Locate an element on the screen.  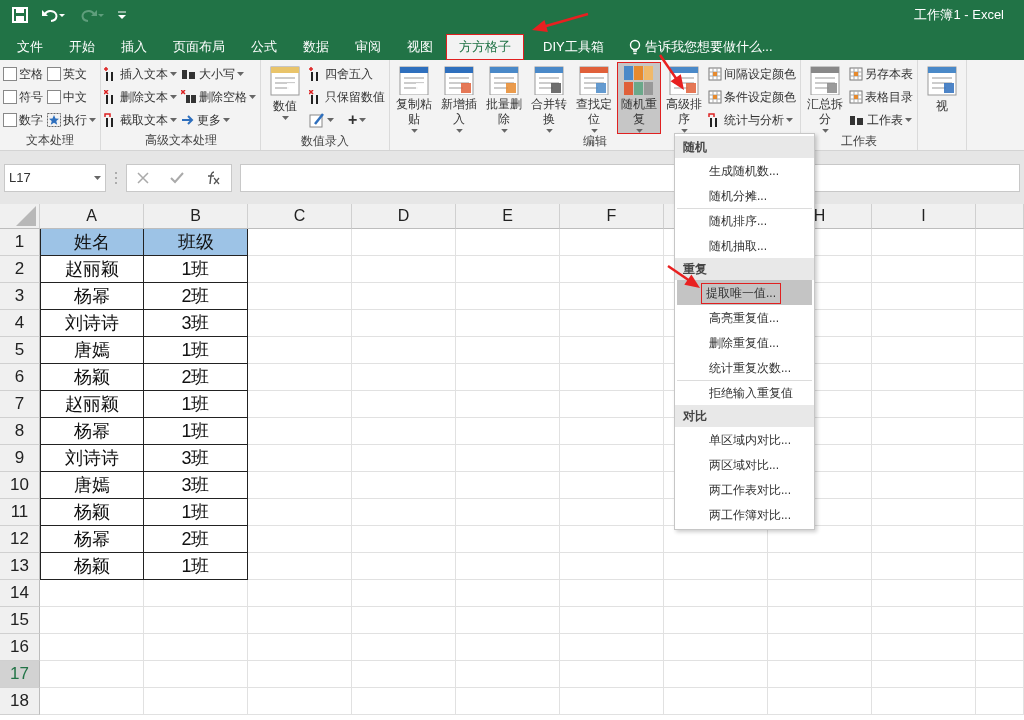
column-header: F is located at coordinates (612, 216).